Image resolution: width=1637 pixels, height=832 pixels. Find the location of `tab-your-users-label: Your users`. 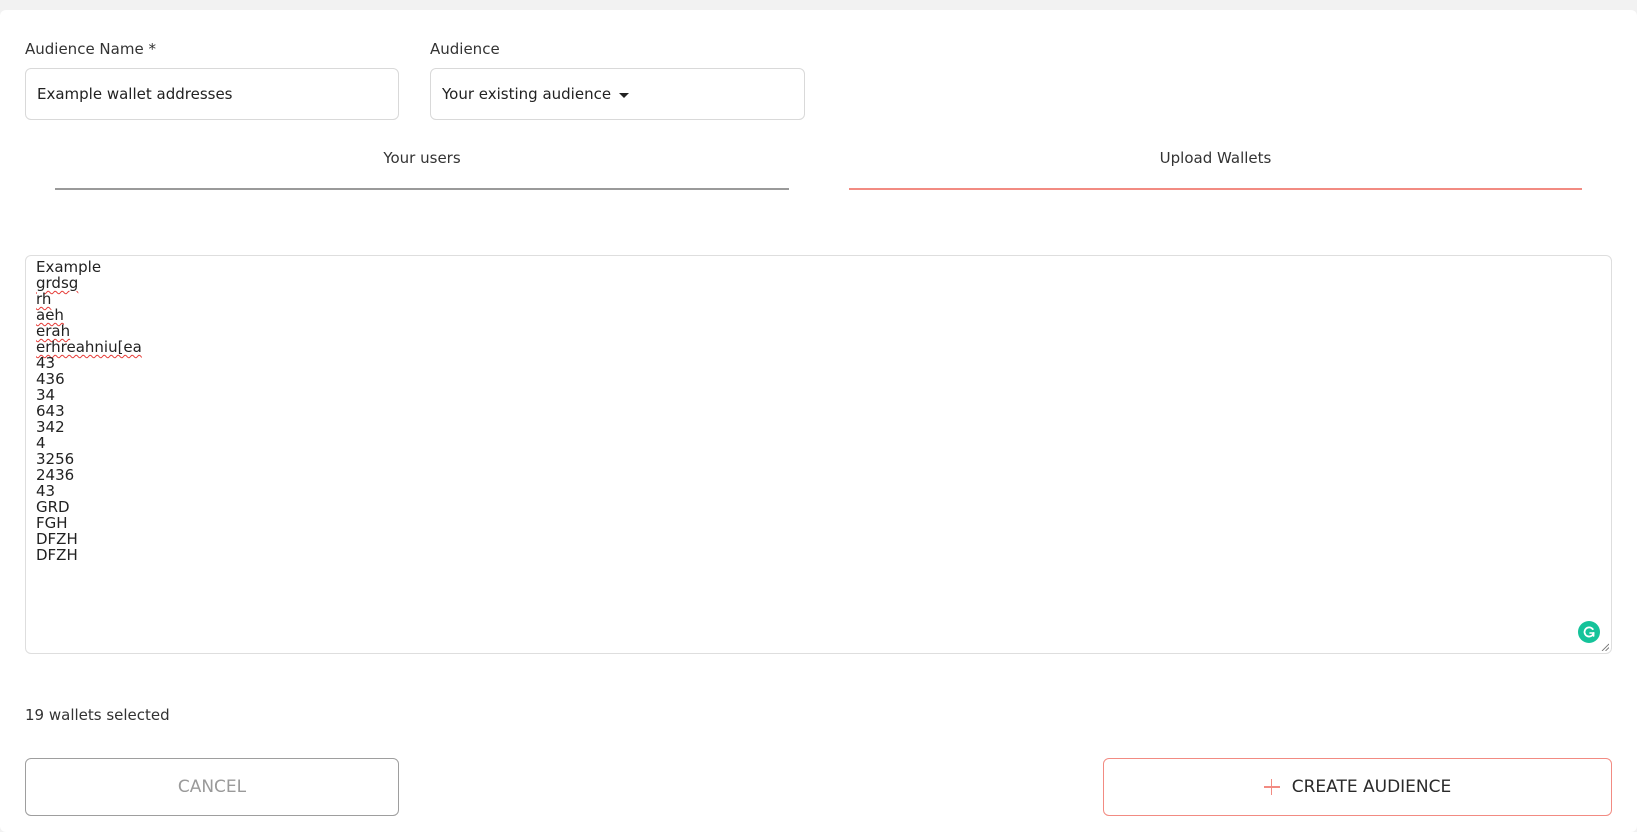

tab-your-users-label: Your users is located at coordinates (422, 158).